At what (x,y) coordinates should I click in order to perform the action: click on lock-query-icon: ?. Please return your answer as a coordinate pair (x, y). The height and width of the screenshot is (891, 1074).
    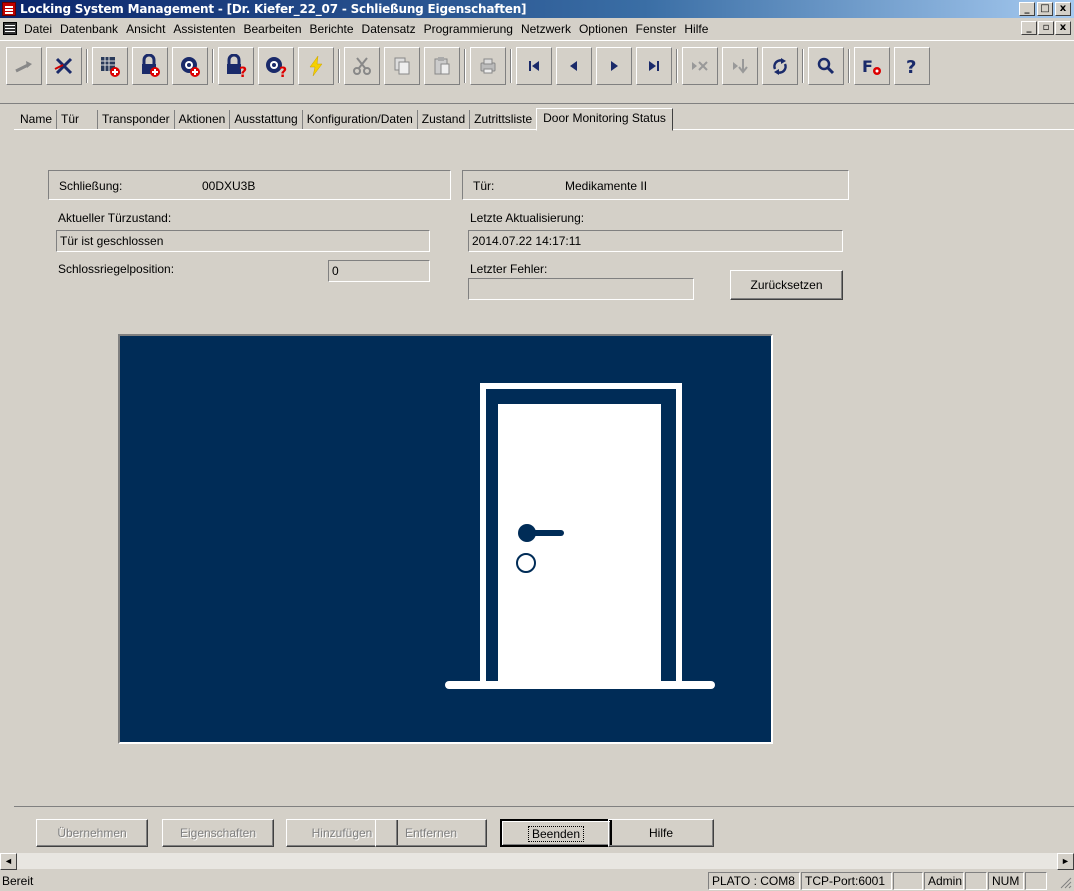
    Looking at the image, I should click on (236, 66).